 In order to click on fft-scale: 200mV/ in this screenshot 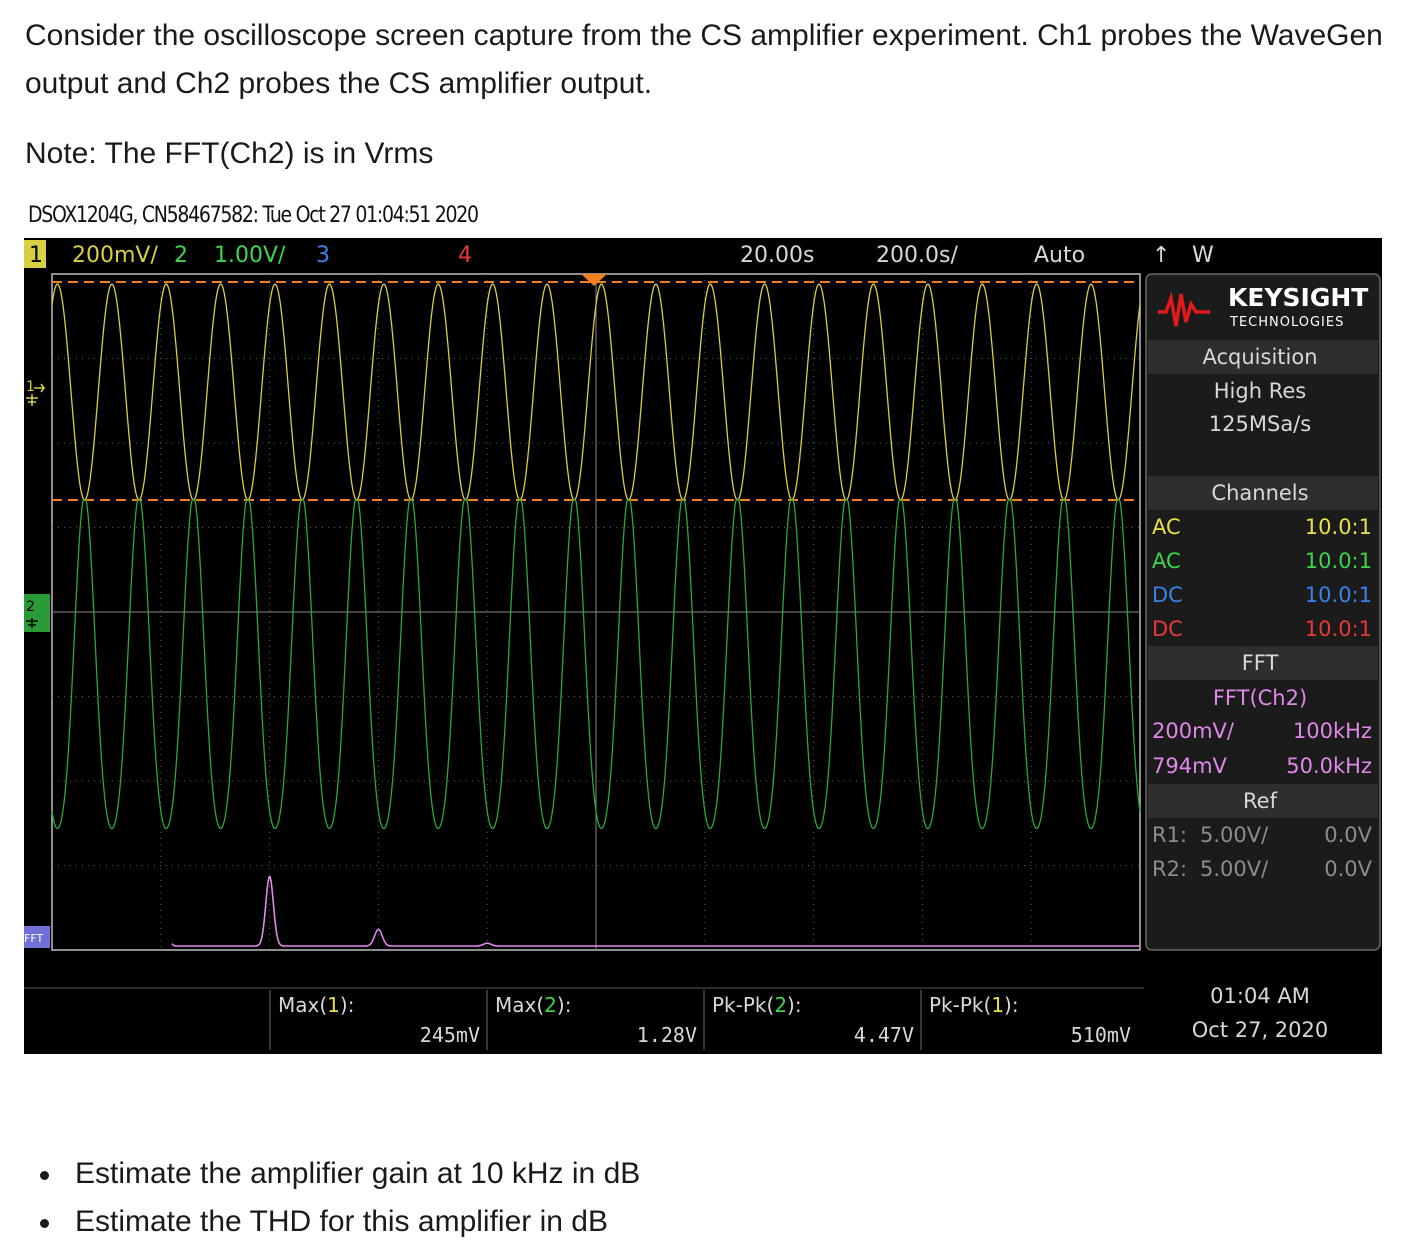, I will do `click(1193, 731)`.